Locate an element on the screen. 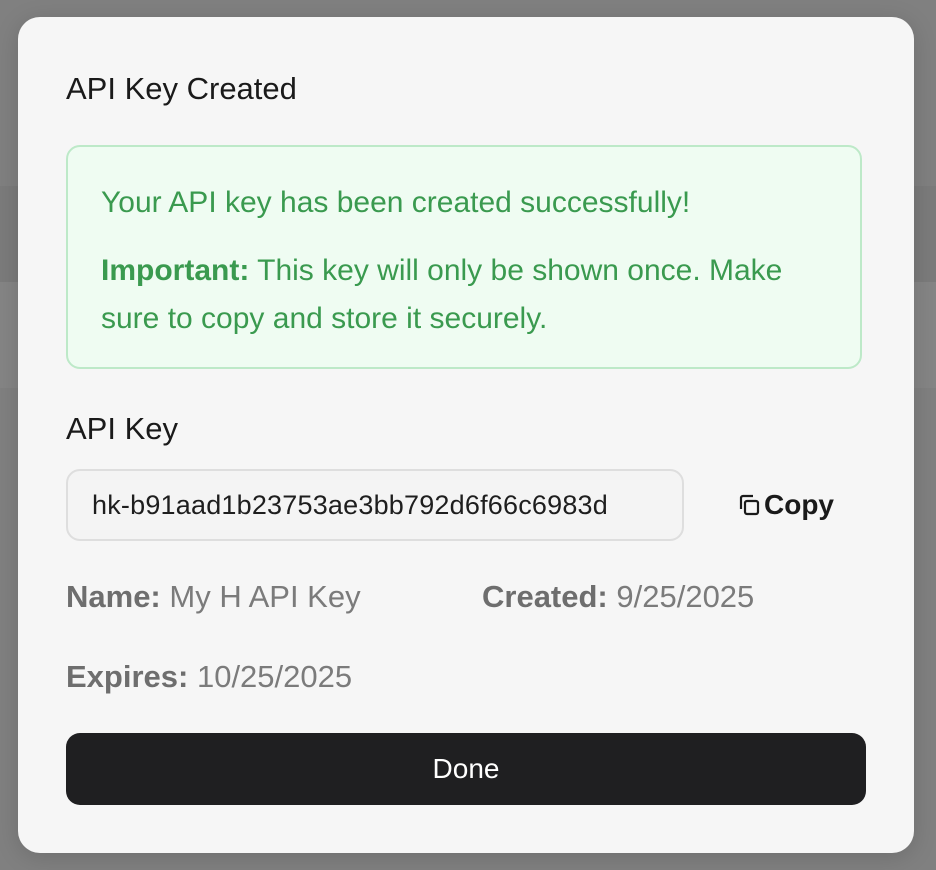 This screenshot has height=870, width=936. created-label: Created: is located at coordinates (545, 596).